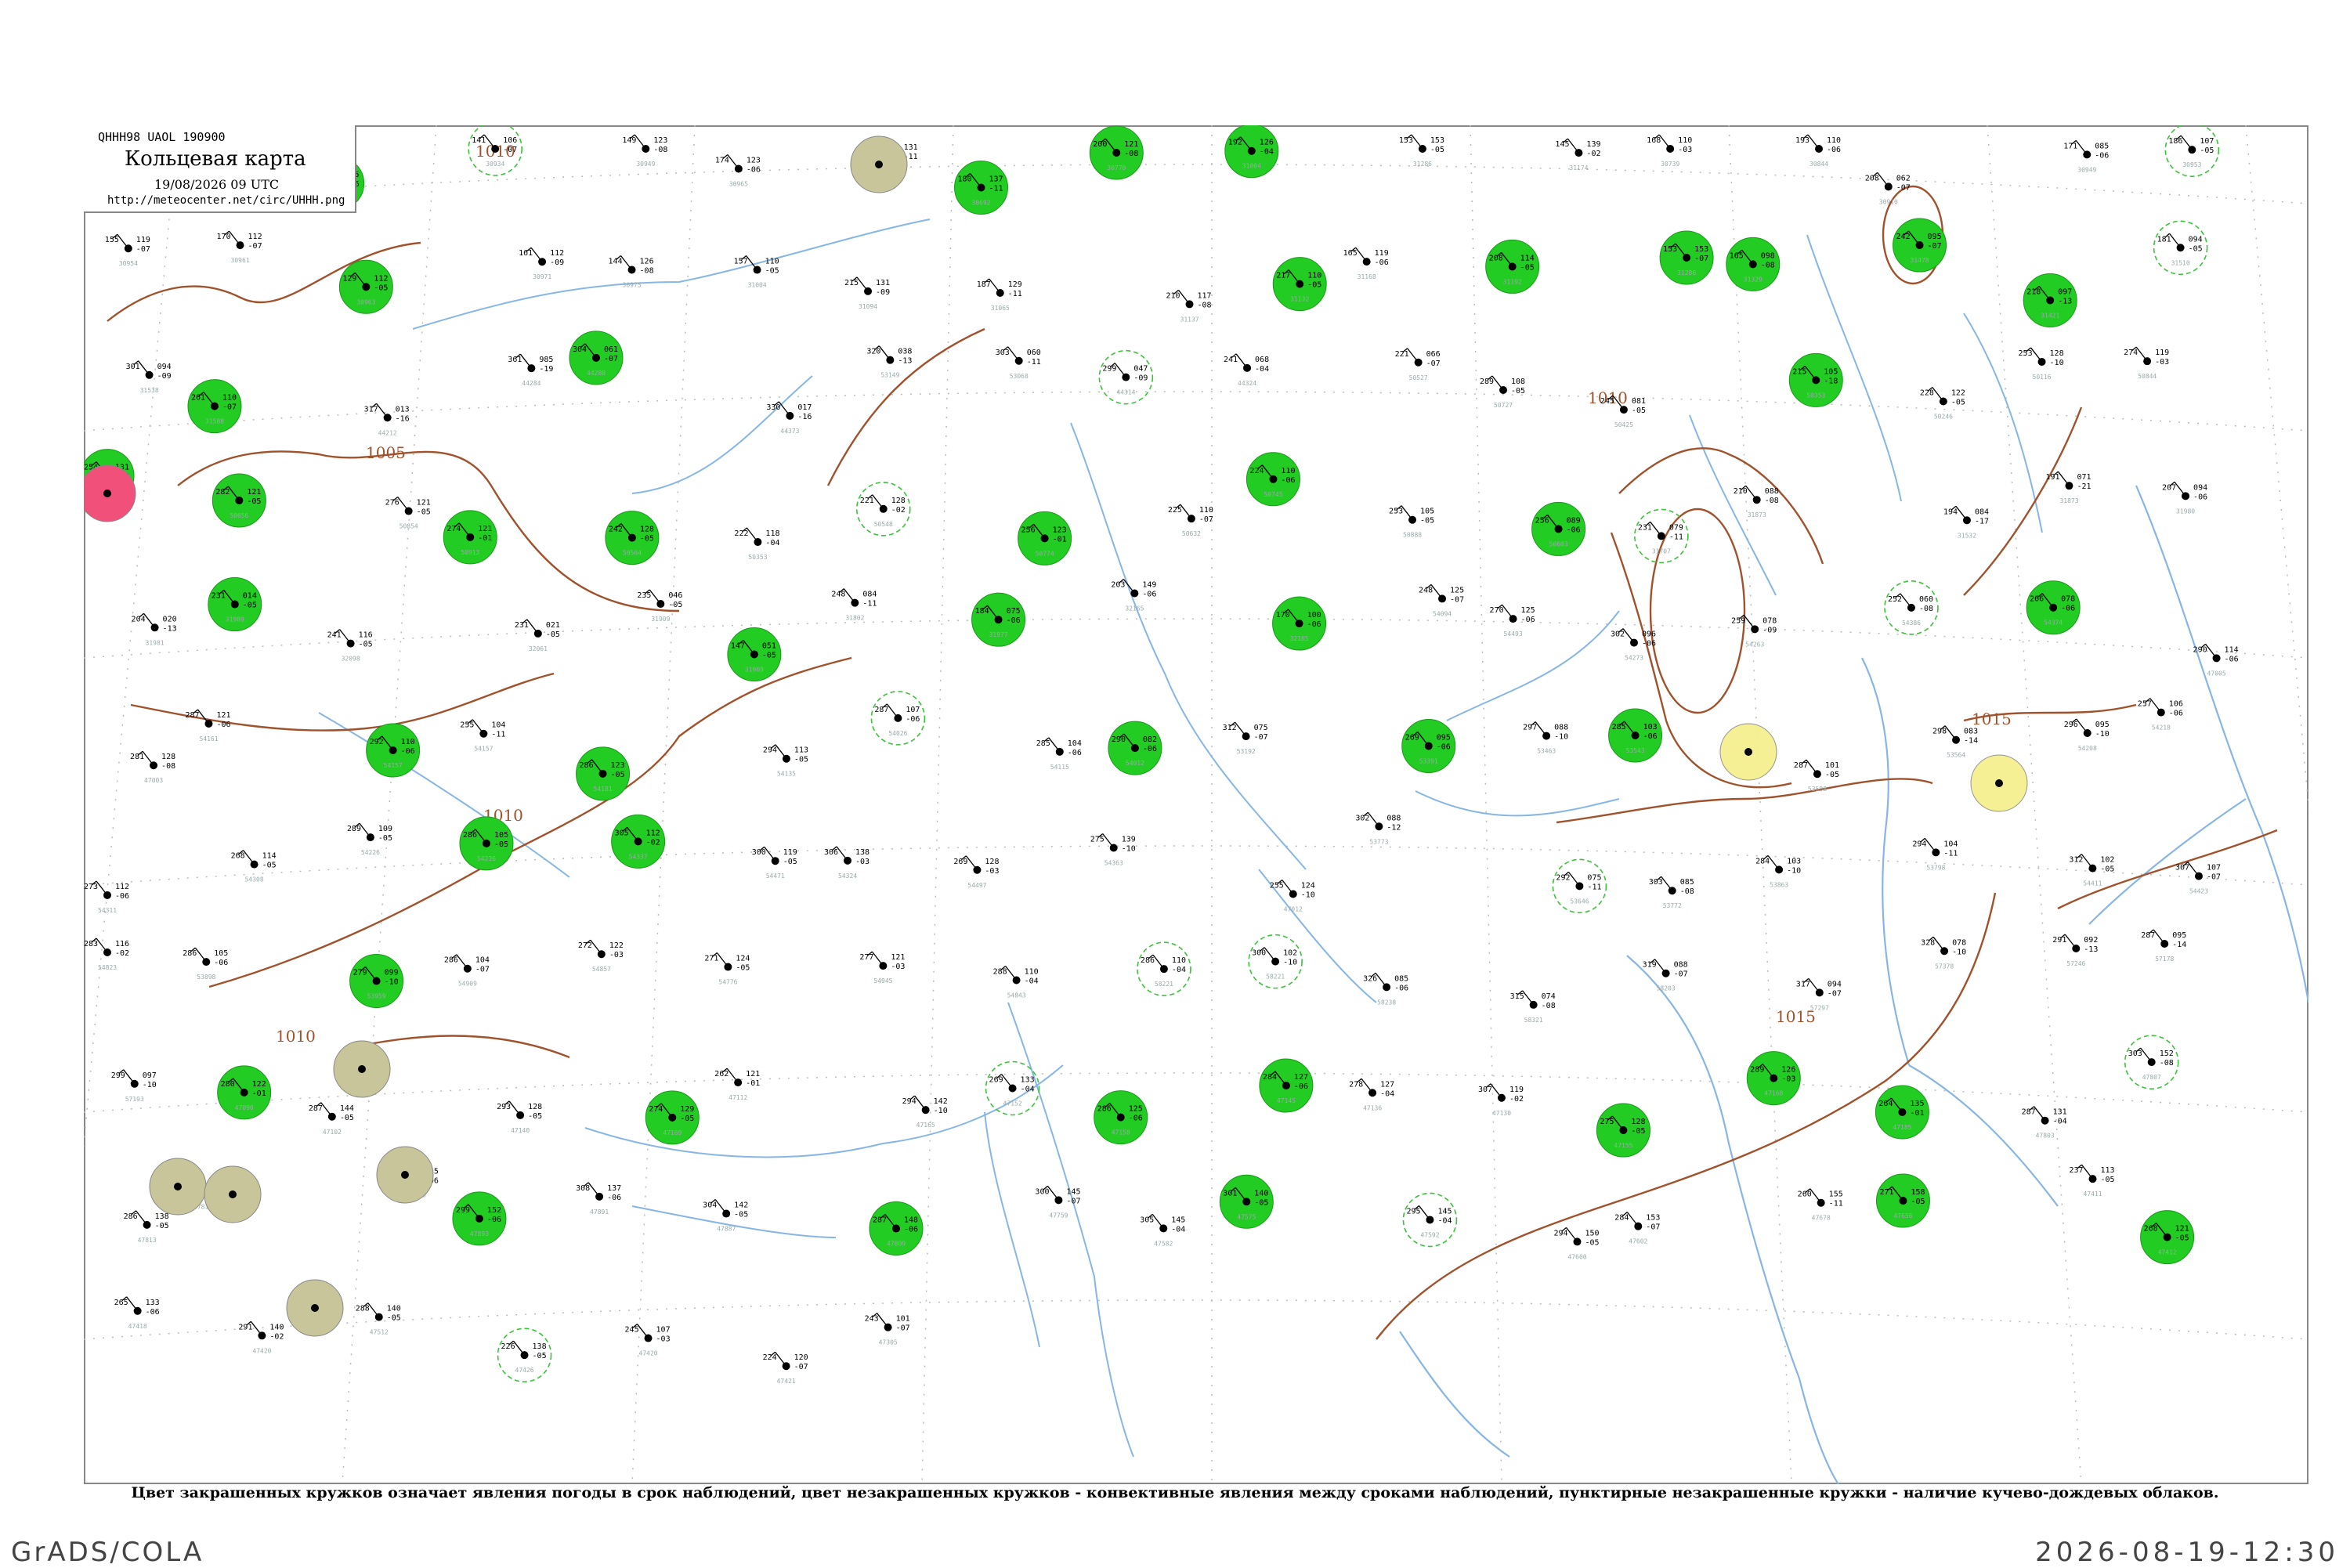 This screenshot has width=2350, height=1568. Describe the element at coordinates (2216, 673) in the screenshot. I see `station-index: 47005` at that location.